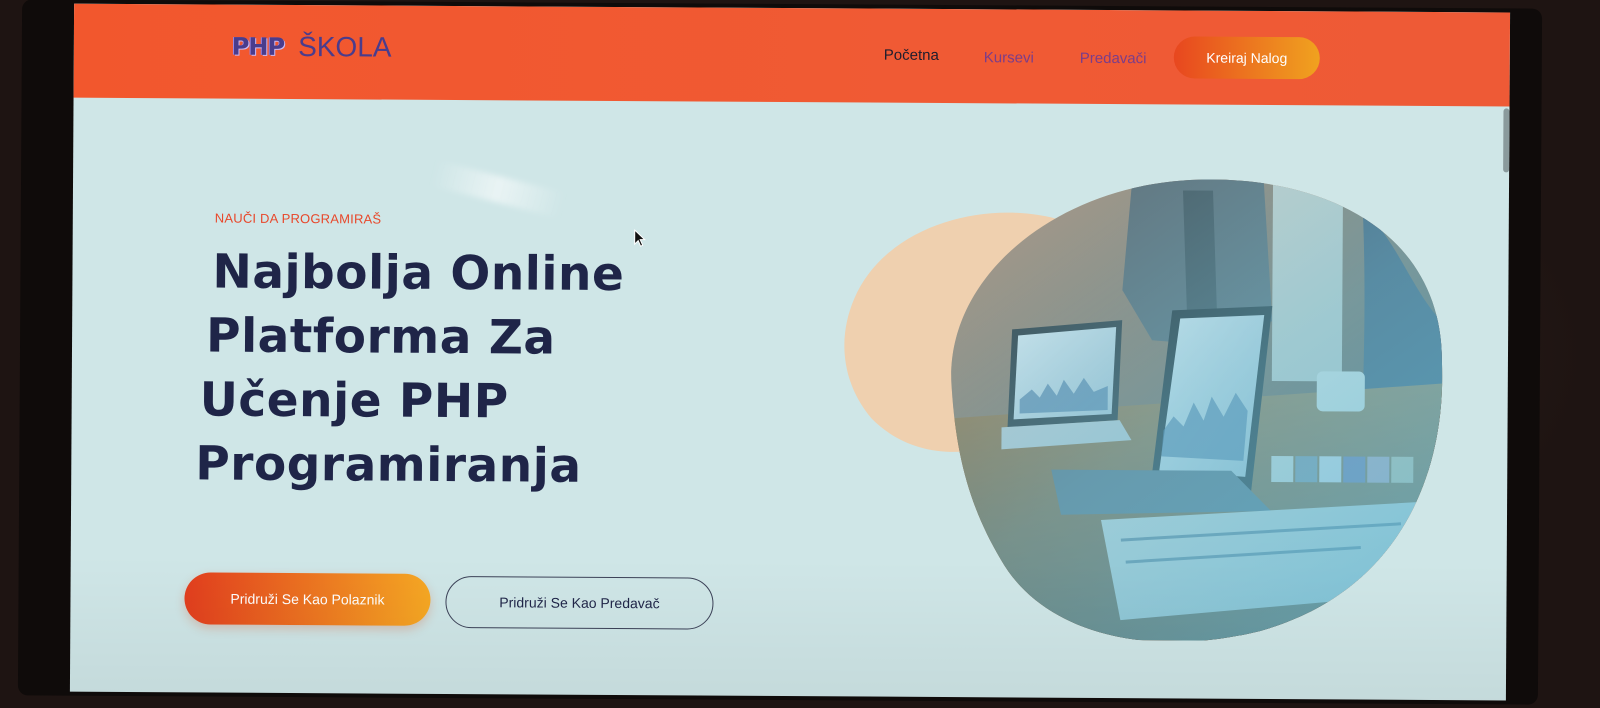  Describe the element at coordinates (345, 47) in the screenshot. I see `logo-name: ŠKOLA` at that location.